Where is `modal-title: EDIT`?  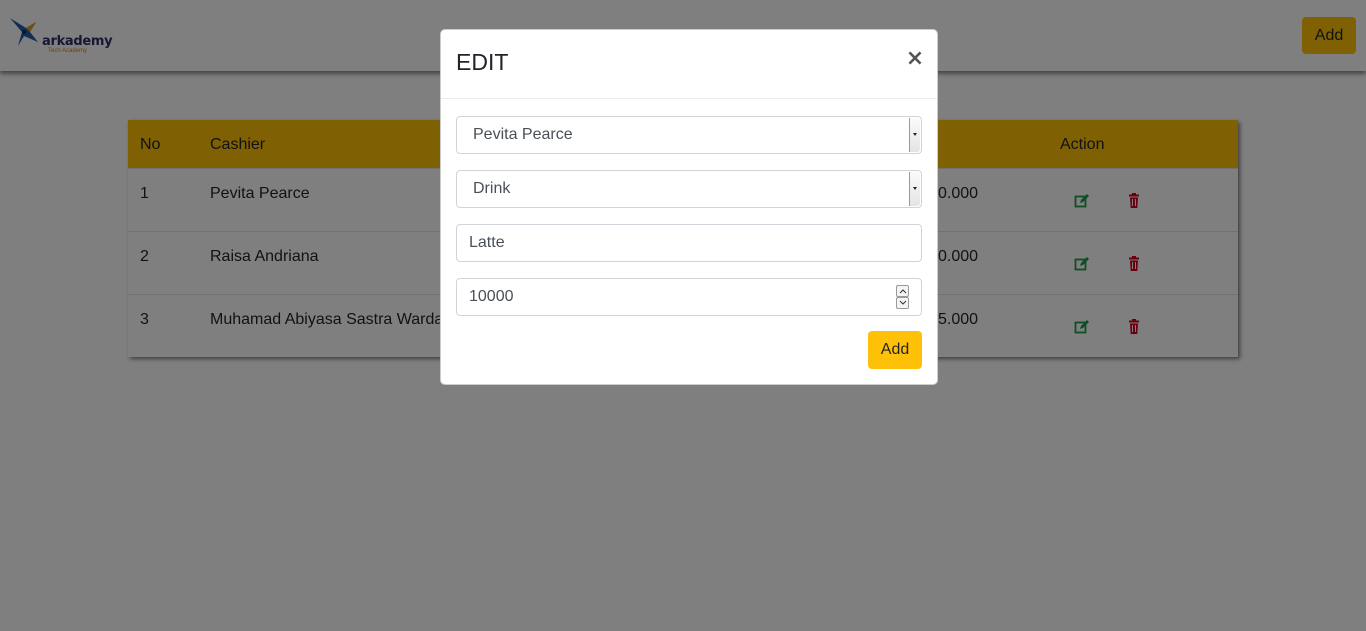
modal-title: EDIT is located at coordinates (482, 62).